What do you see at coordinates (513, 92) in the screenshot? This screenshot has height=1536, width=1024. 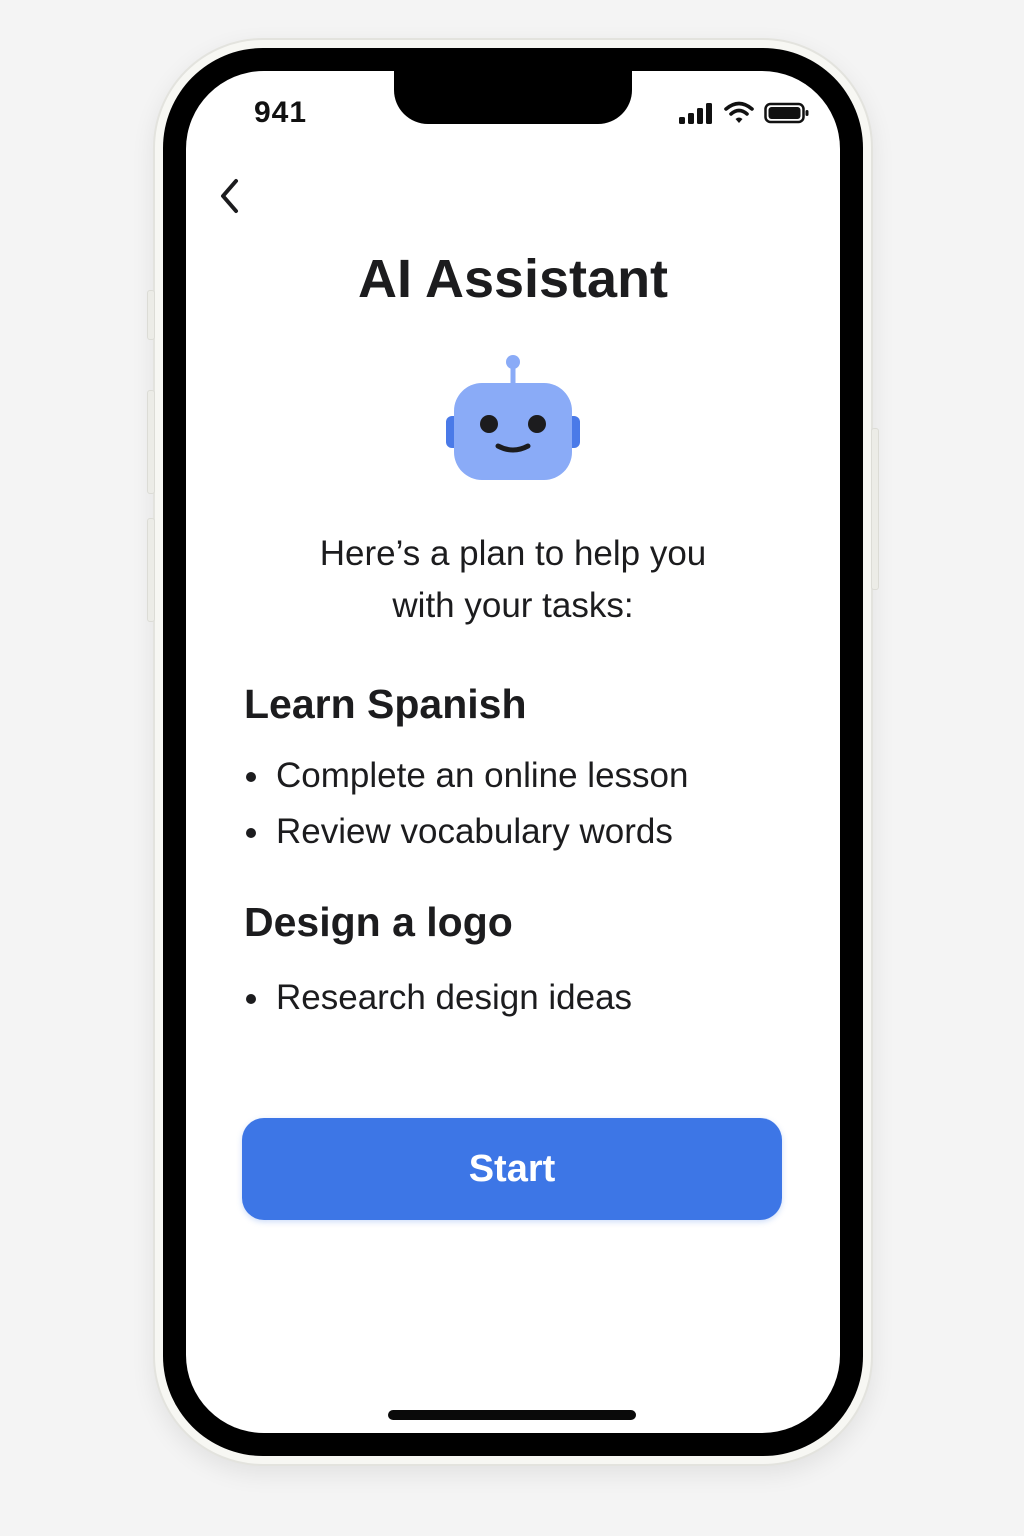 I see `notch` at bounding box center [513, 92].